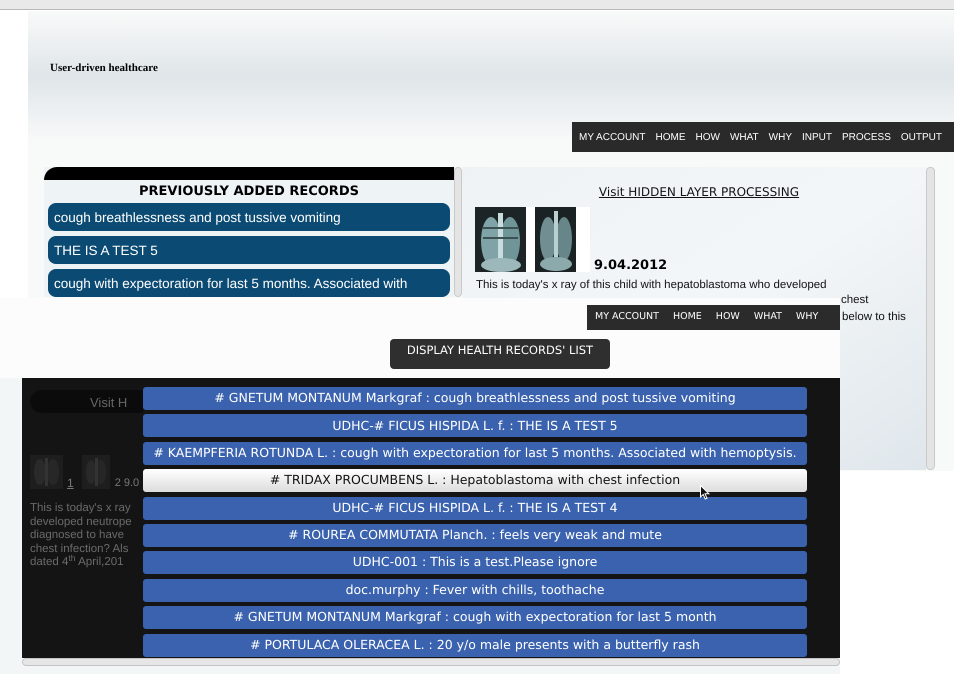 The image size is (954, 674). I want to click on record-button: # GNETUM MONTANUM Markgraf : cough breathlessness and post tussive vomiting, so click(475, 398).